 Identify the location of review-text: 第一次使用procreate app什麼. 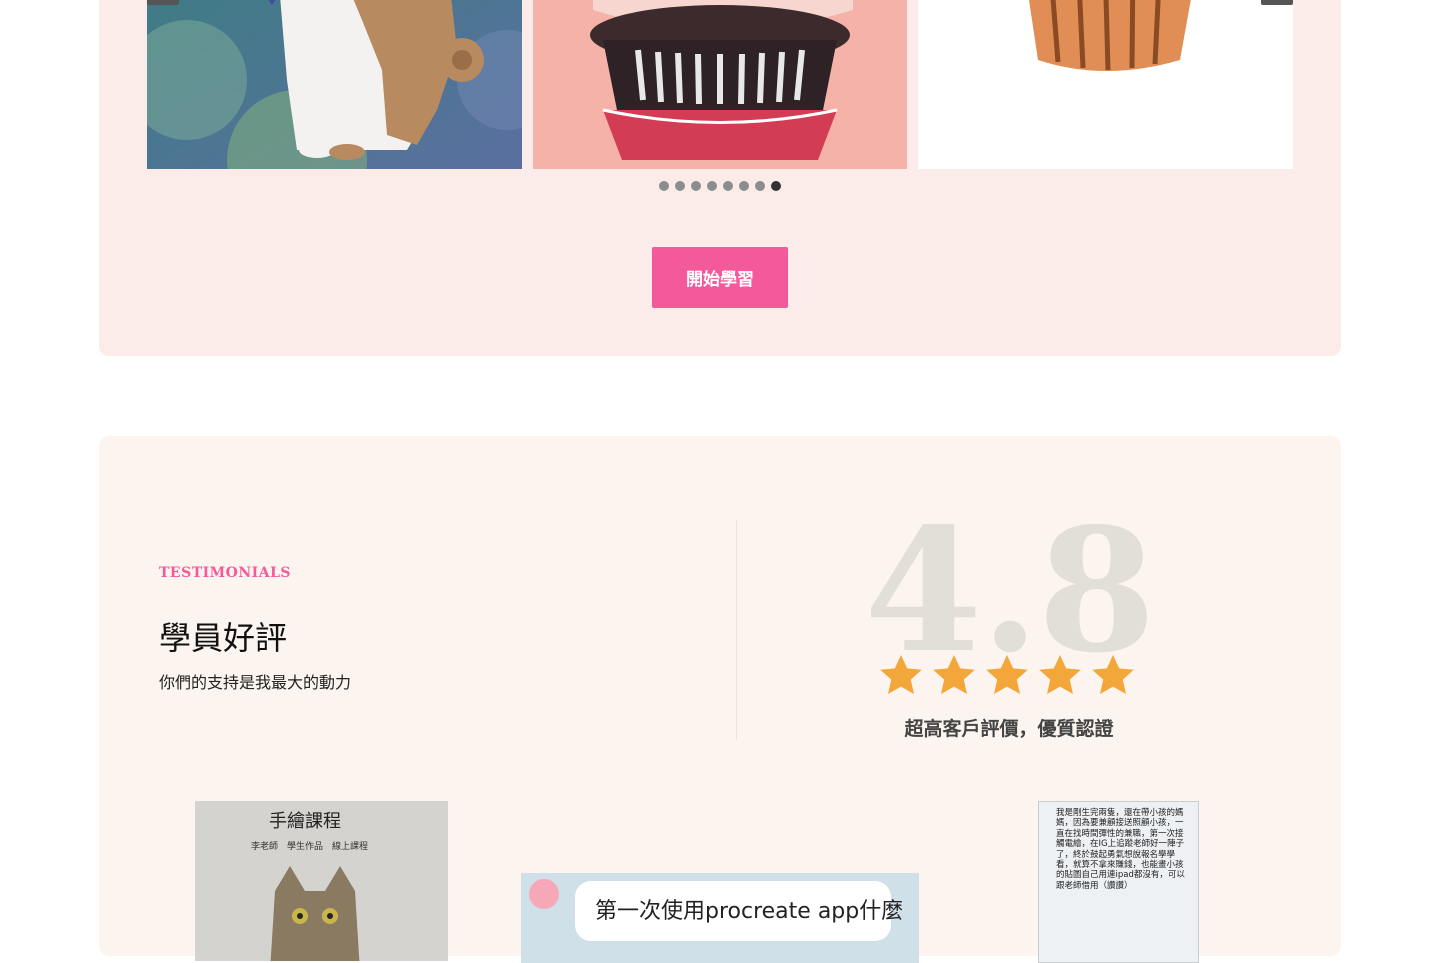
(749, 911).